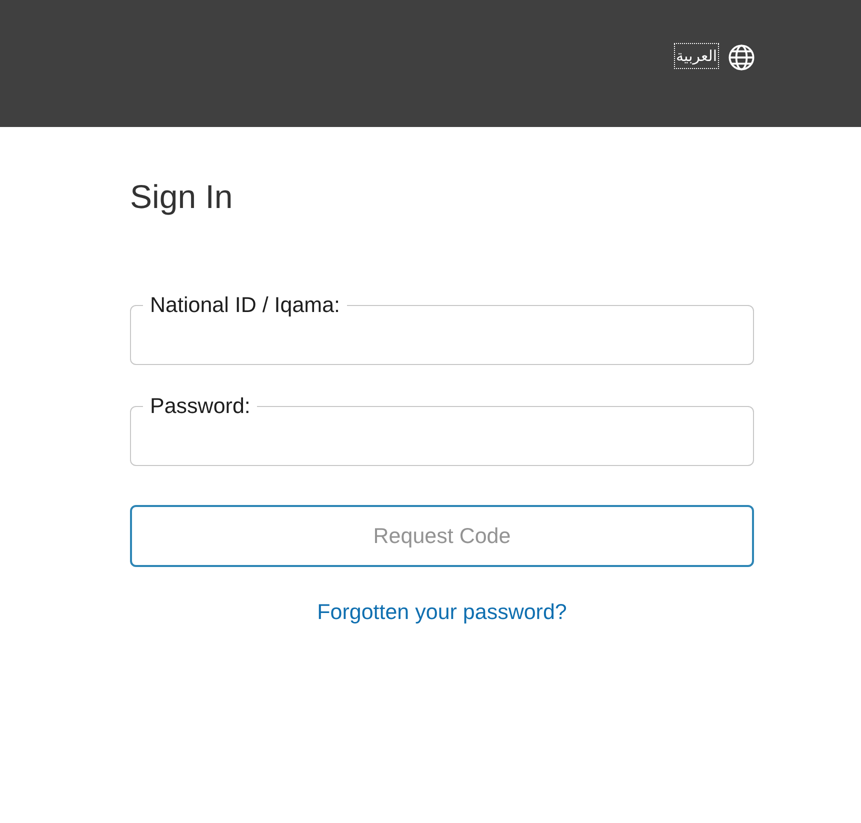 The image size is (861, 823). I want to click on globe-icon, so click(741, 57).